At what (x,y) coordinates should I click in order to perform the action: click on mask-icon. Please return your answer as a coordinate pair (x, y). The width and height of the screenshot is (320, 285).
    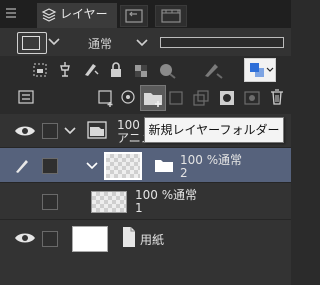
    Looking at the image, I should click on (166, 70).